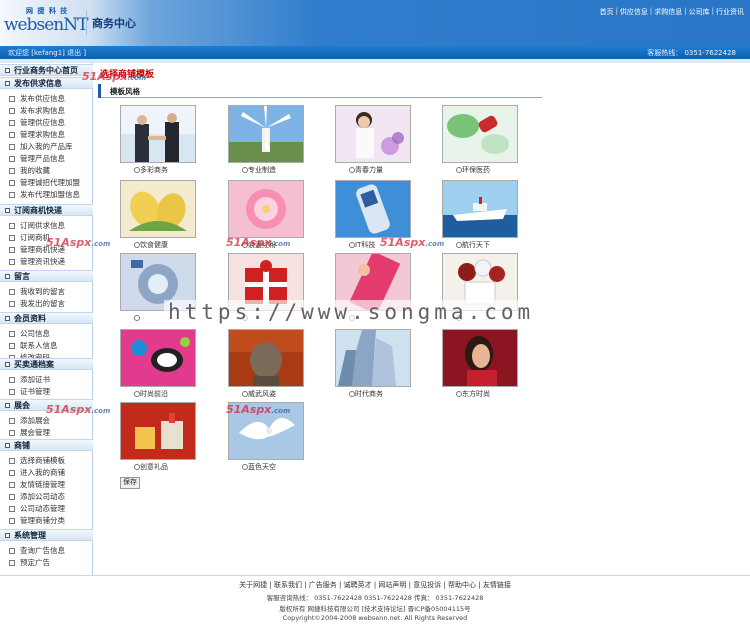 This screenshot has width=750, height=626. I want to click on template-label: 青春力量, so click(369, 170).